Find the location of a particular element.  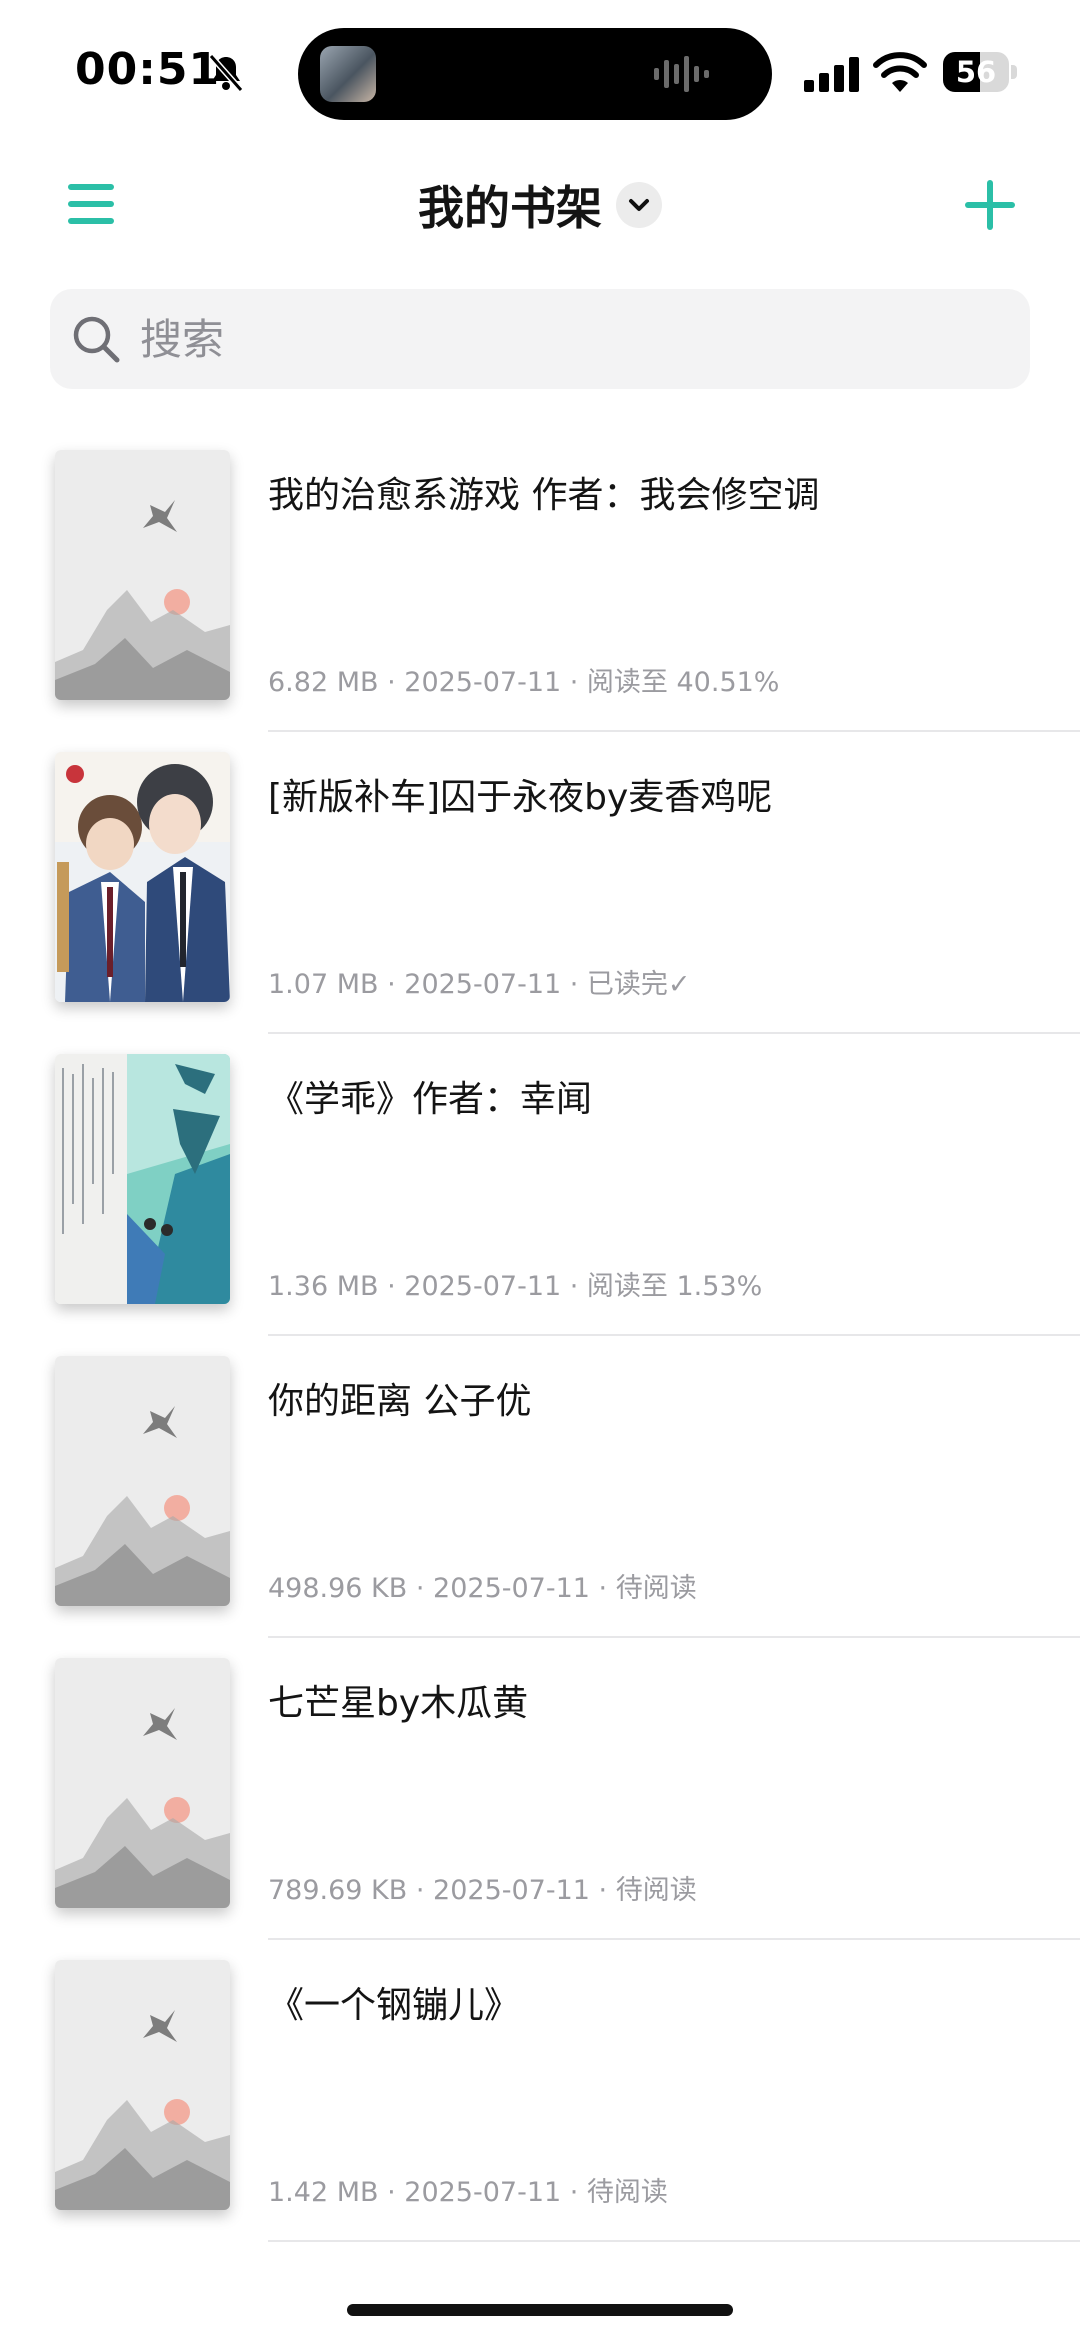

battery-icon: 56 is located at coordinates (981, 72).